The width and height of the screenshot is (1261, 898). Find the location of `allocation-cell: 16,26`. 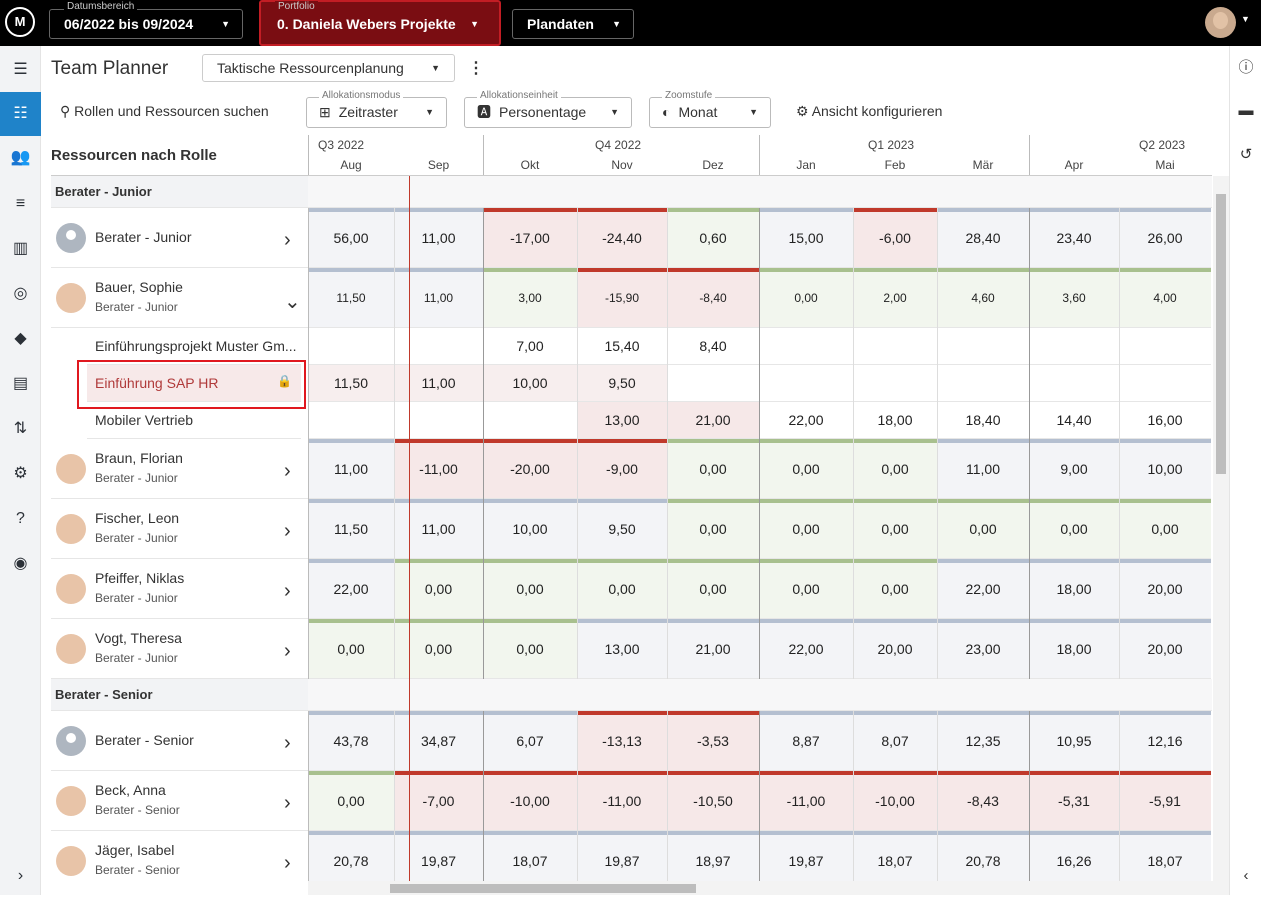

allocation-cell: 16,26 is located at coordinates (1074, 856).